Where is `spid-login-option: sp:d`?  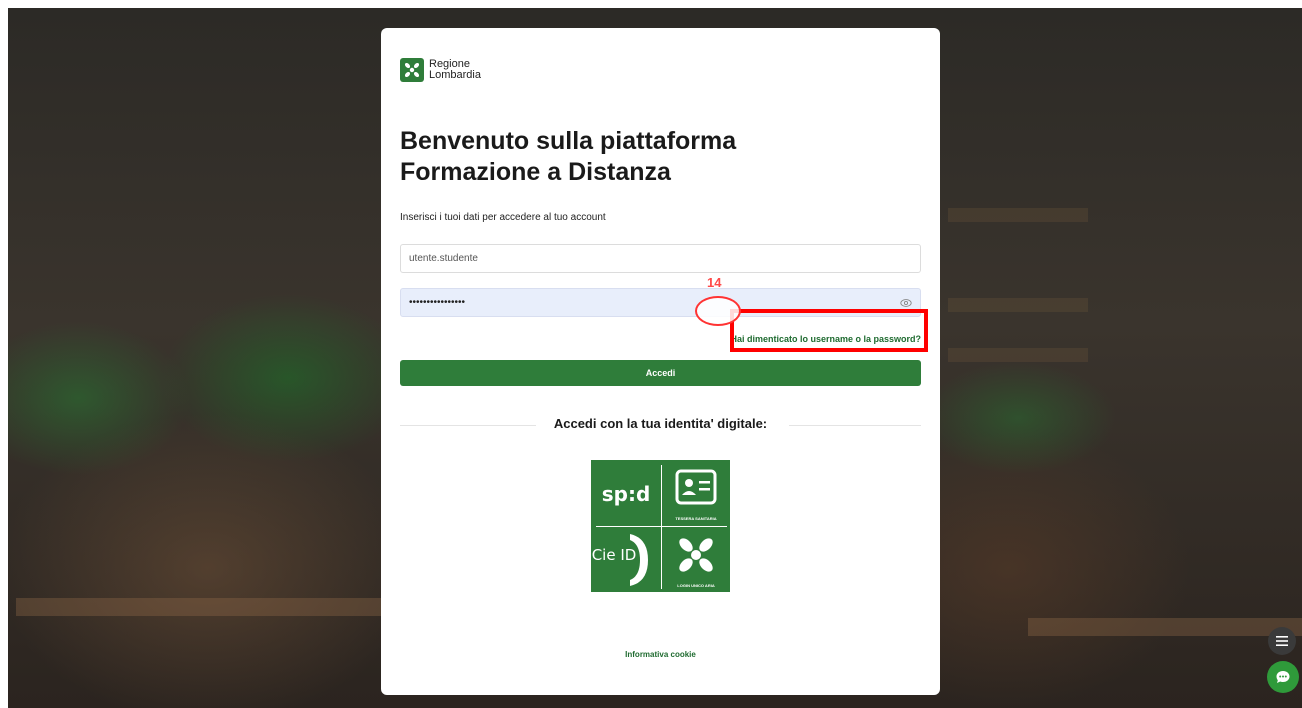 spid-login-option: sp:d is located at coordinates (626, 493).